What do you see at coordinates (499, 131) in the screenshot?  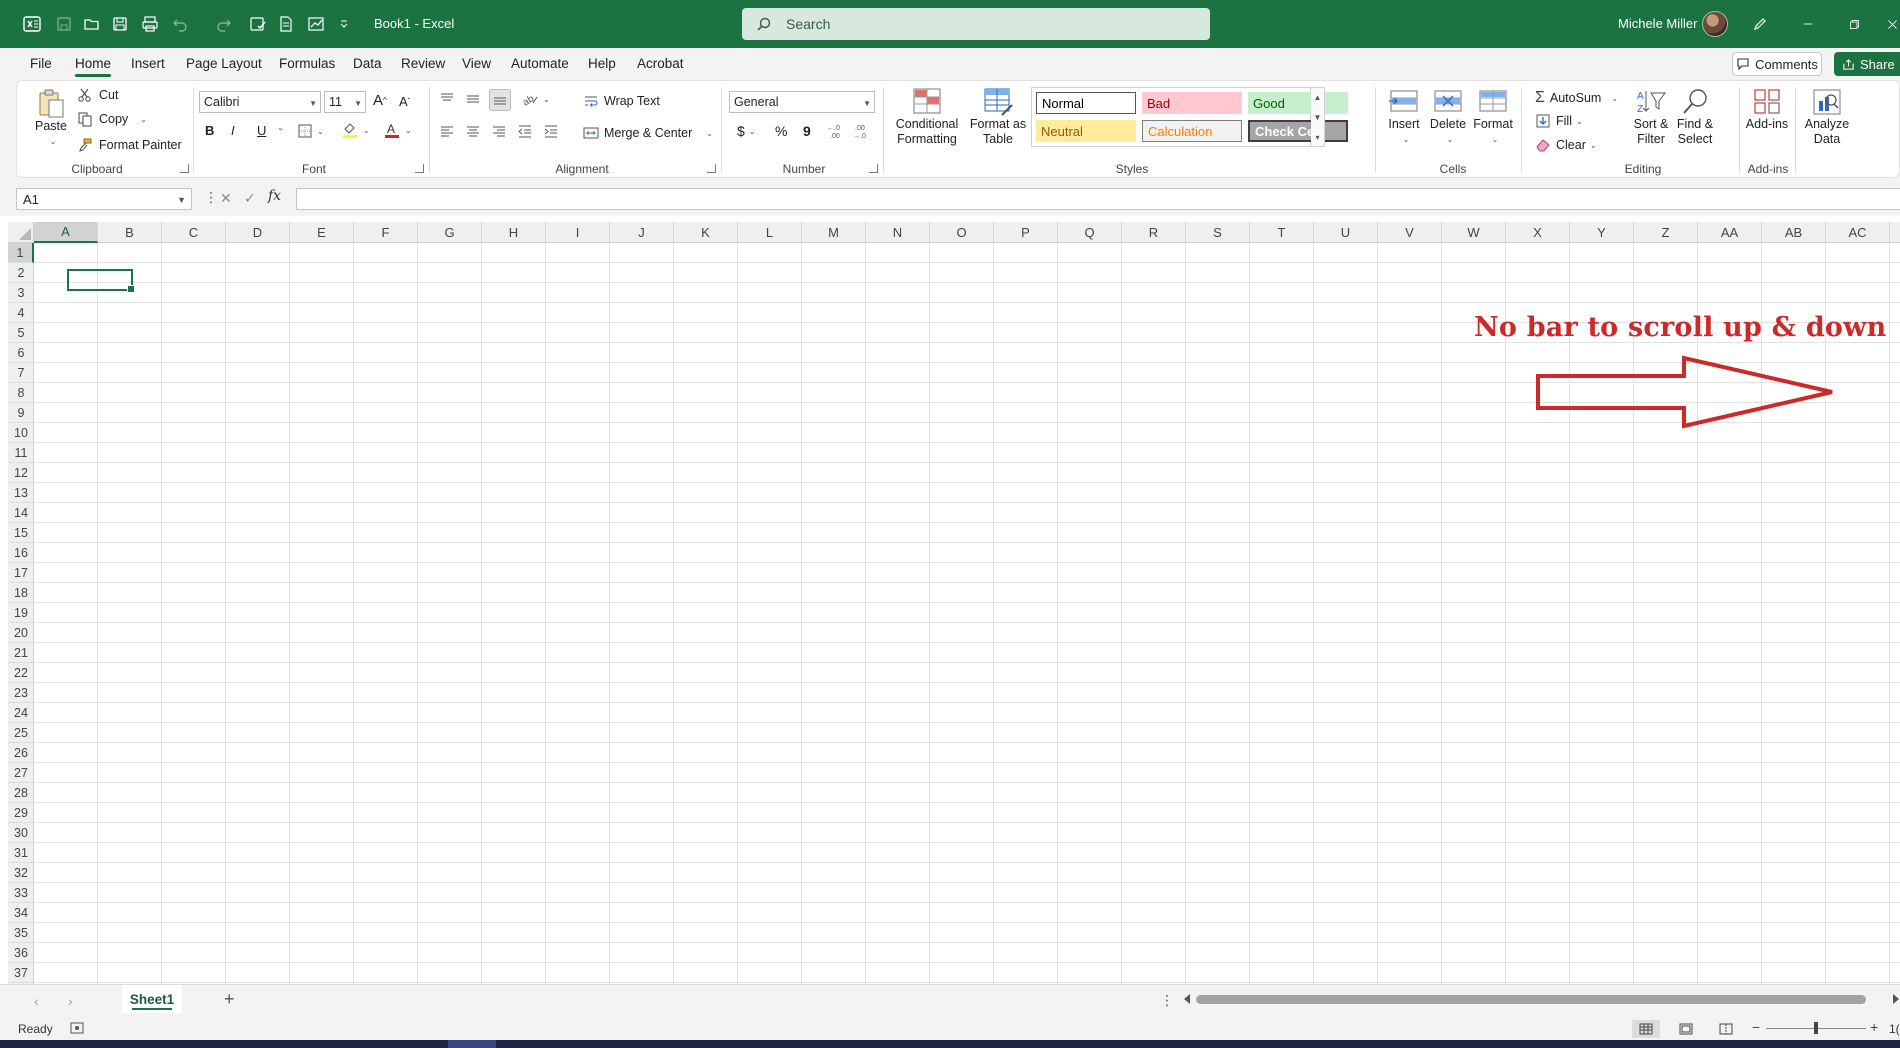 I see `align-right-icon` at bounding box center [499, 131].